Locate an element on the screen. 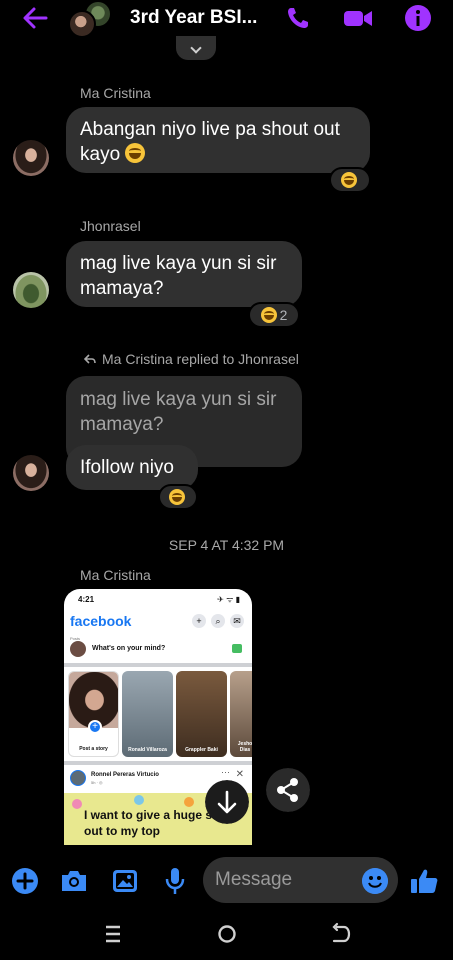  messenger-icon: ✉ is located at coordinates (237, 621).